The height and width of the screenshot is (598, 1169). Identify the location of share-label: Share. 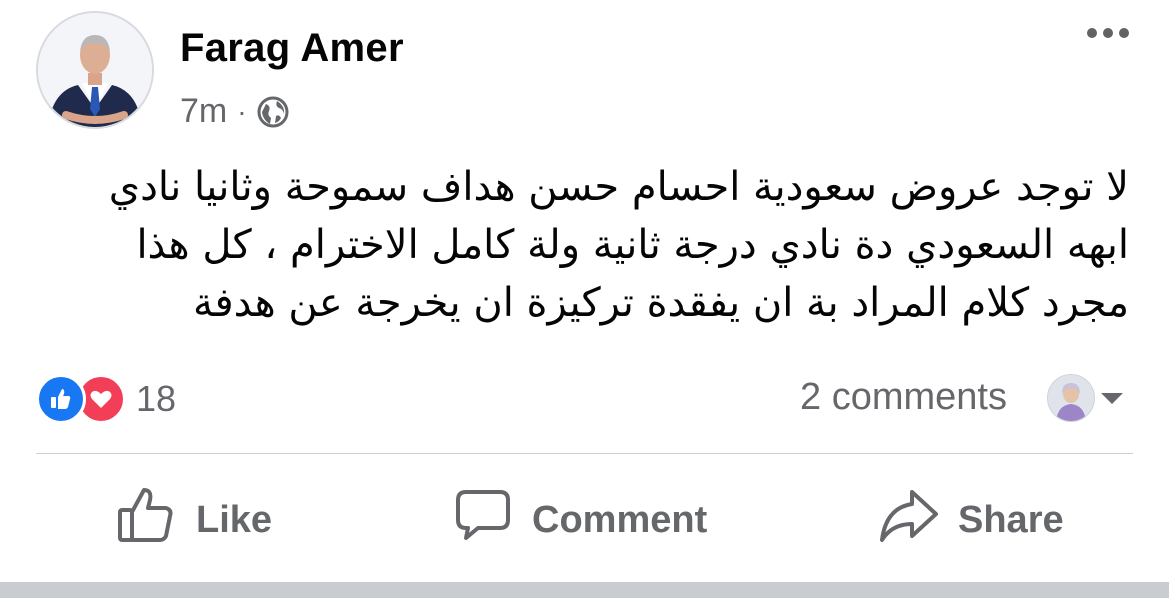
(1011, 519).